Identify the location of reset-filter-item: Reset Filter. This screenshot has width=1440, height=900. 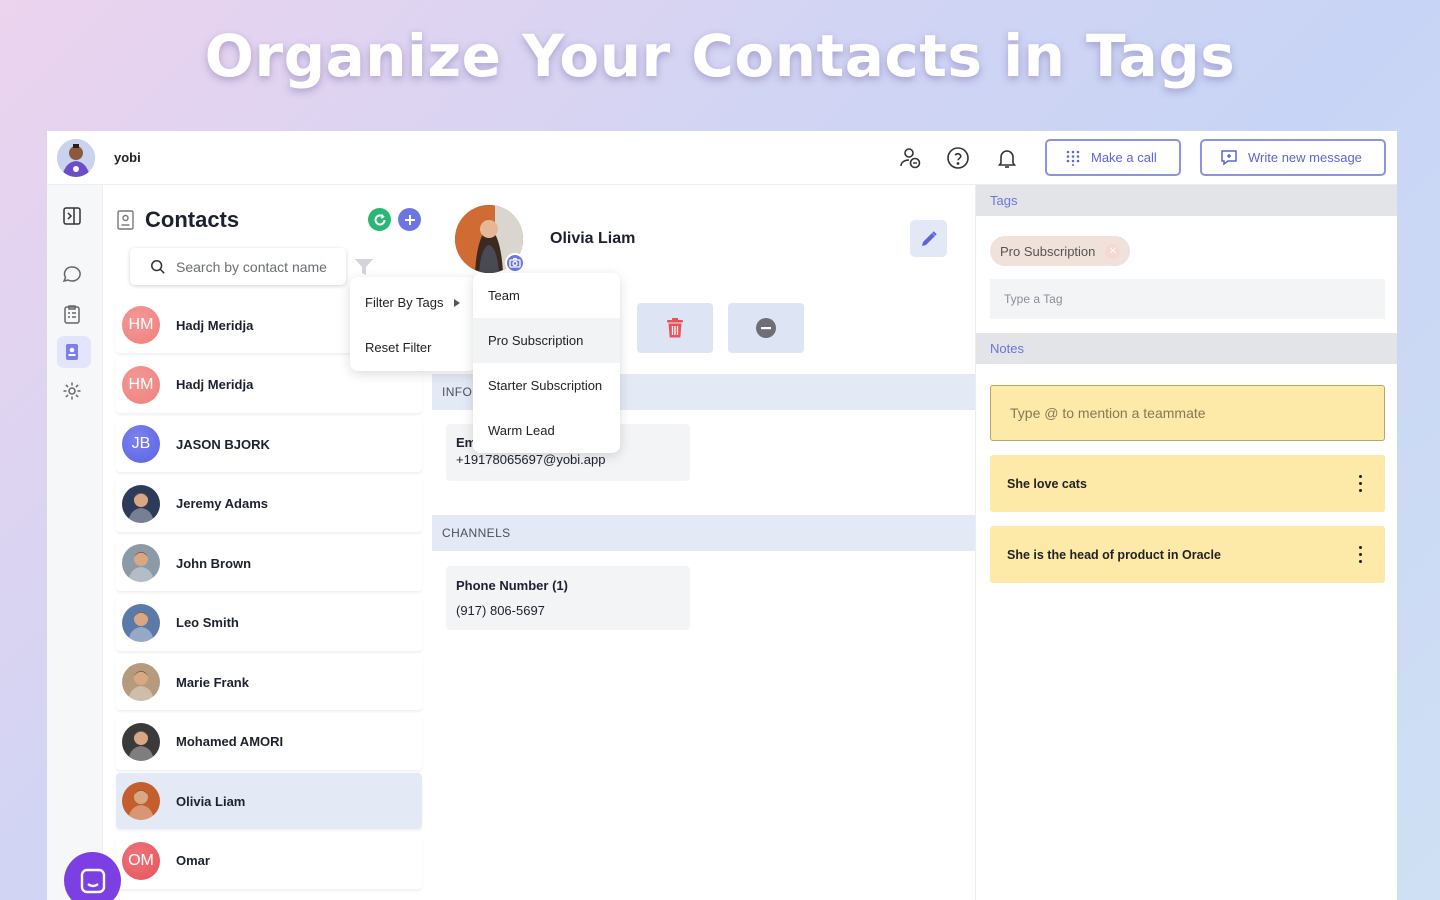
(398, 347).